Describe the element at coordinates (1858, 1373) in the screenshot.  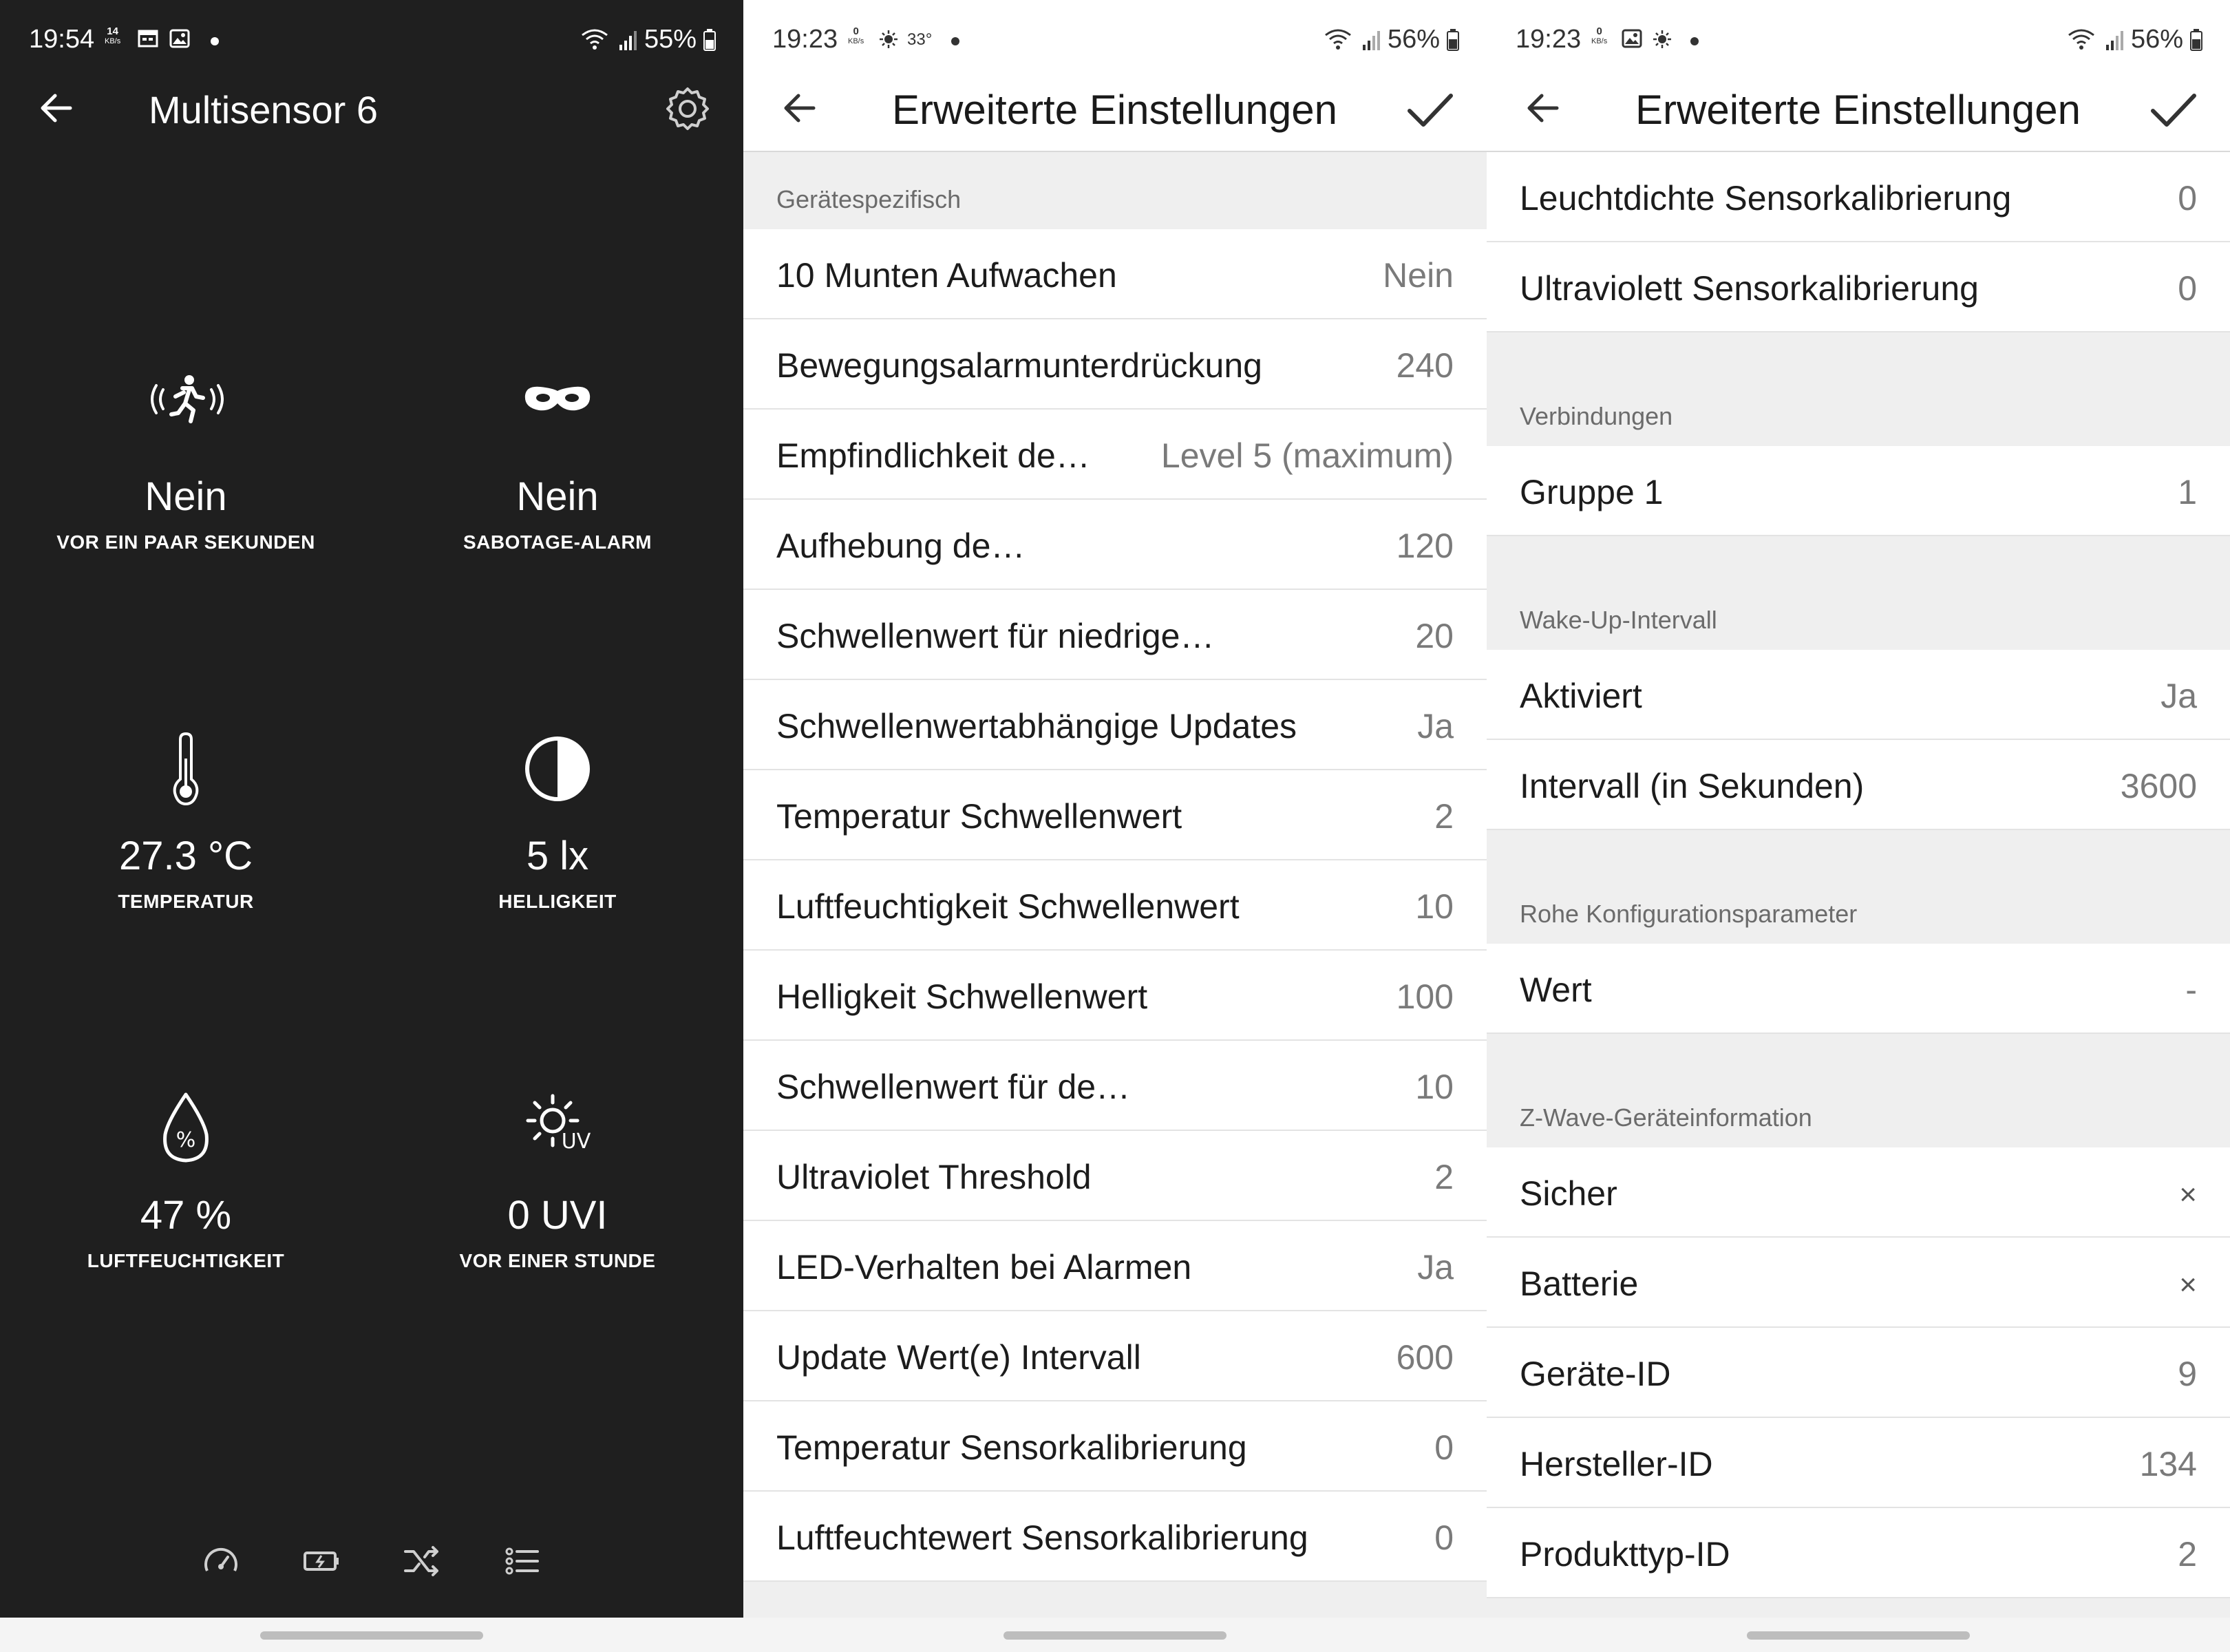
I see `setting-row: Geräte-ID 9` at that location.